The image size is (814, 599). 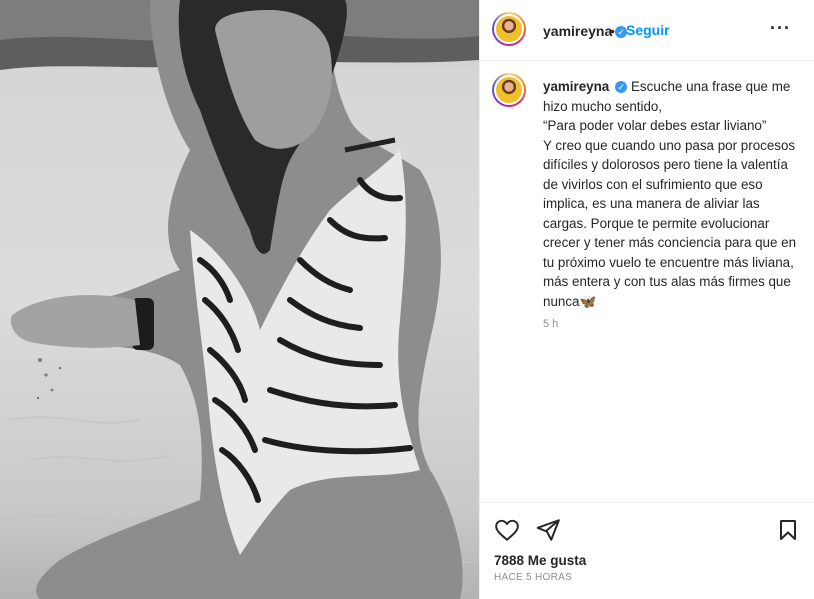 I want to click on verified-badge-icon: ✓, so click(x=621, y=87).